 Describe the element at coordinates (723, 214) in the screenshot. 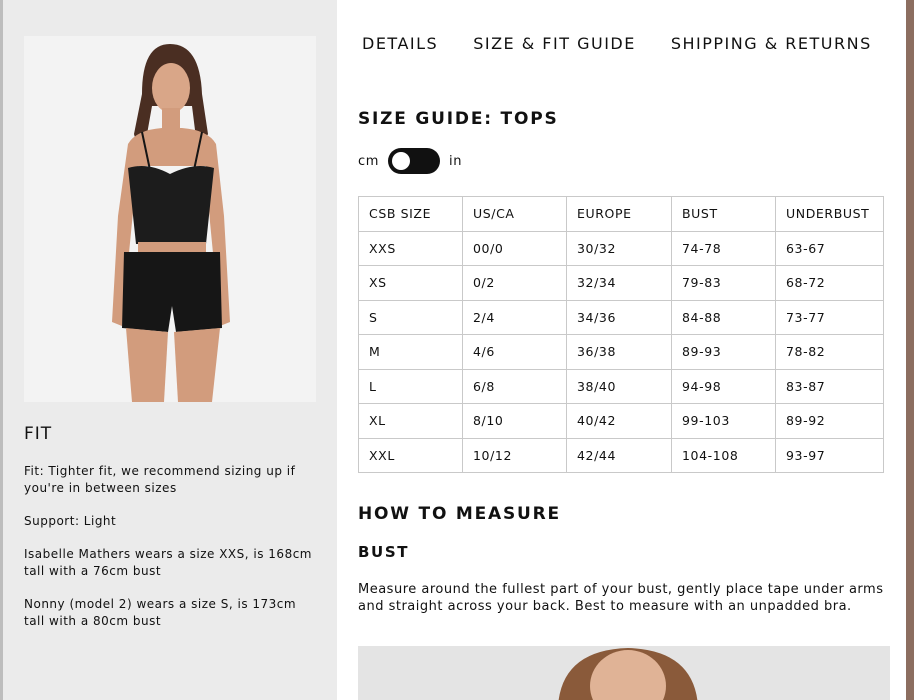

I see `column-header: BUST` at that location.